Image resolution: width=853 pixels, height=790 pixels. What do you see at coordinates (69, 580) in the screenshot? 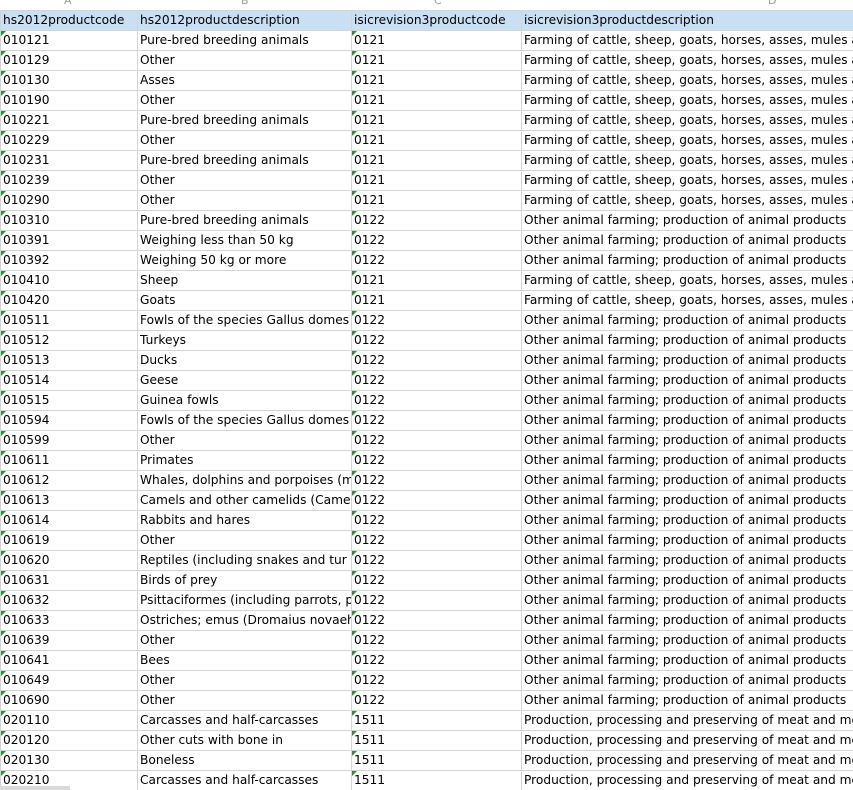
I see `cell-hs2012-code: 010631` at bounding box center [69, 580].